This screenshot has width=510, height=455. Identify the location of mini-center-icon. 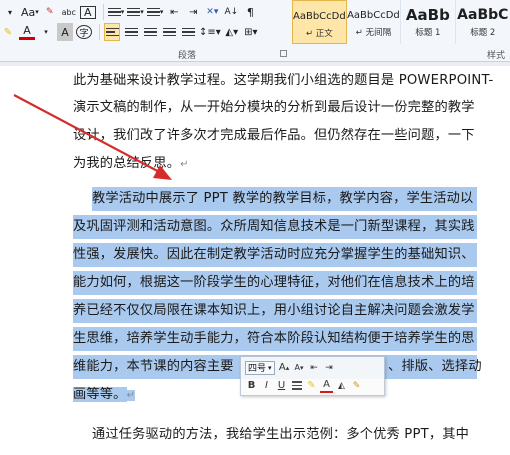
(296, 385).